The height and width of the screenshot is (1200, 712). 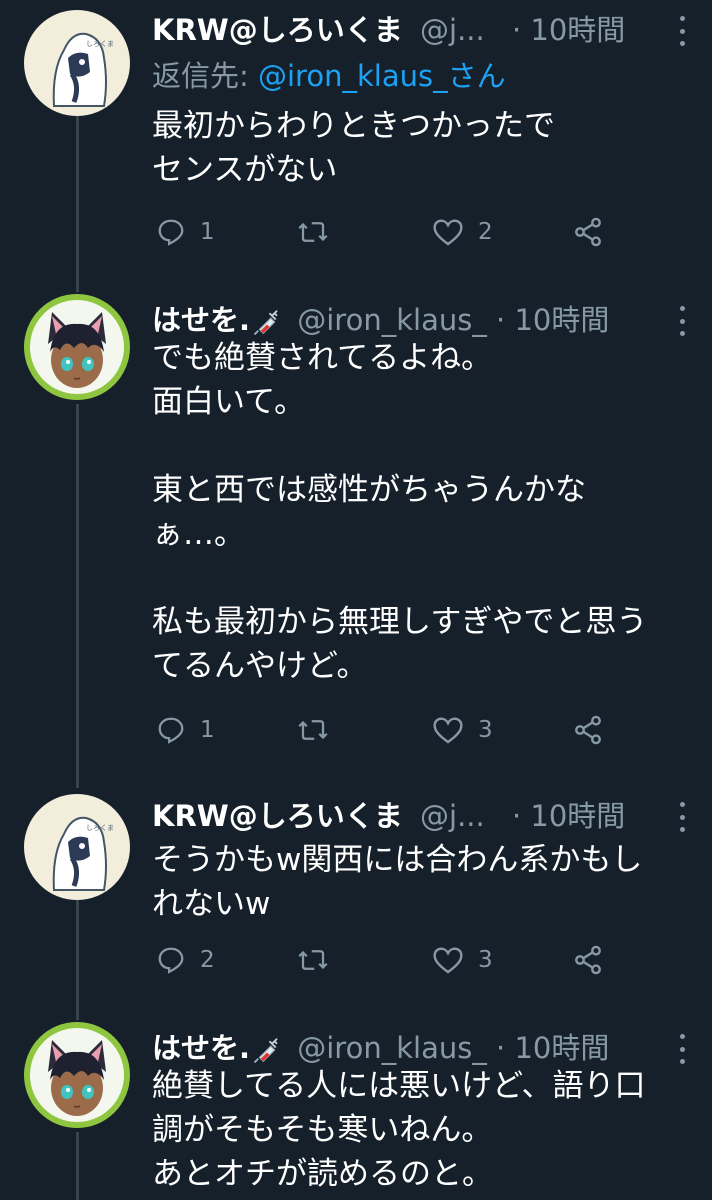 What do you see at coordinates (485, 232) in the screenshot?
I see `like-count: 2` at bounding box center [485, 232].